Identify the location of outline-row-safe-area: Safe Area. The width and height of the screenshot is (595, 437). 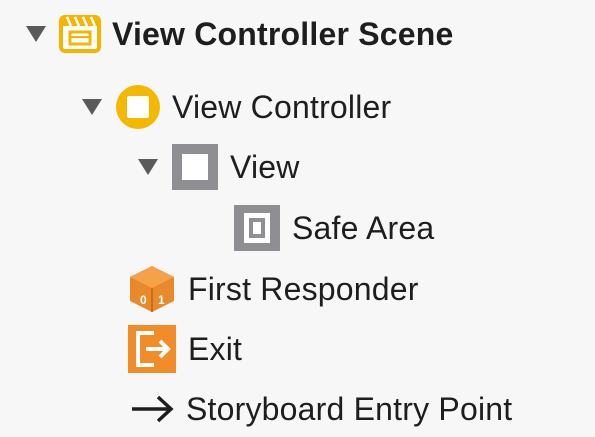
(333, 228).